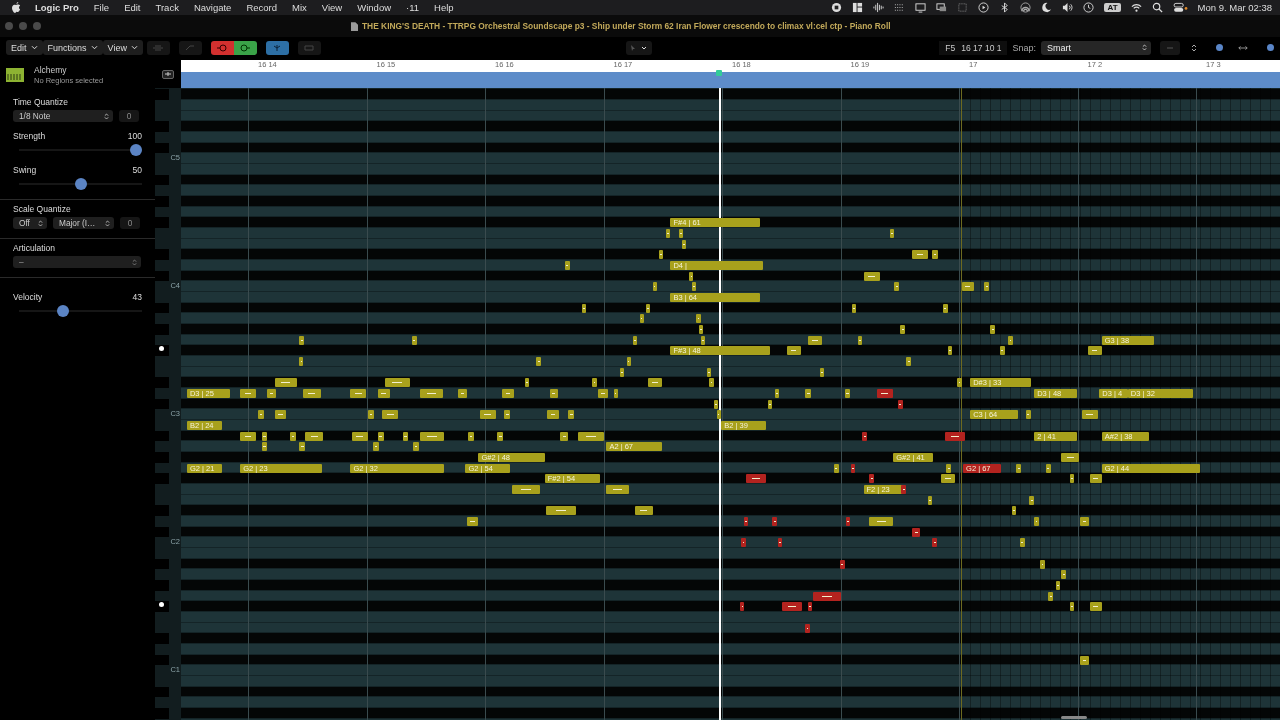 The height and width of the screenshot is (720, 1280). I want to click on section-label: Articulation, so click(35, 248).